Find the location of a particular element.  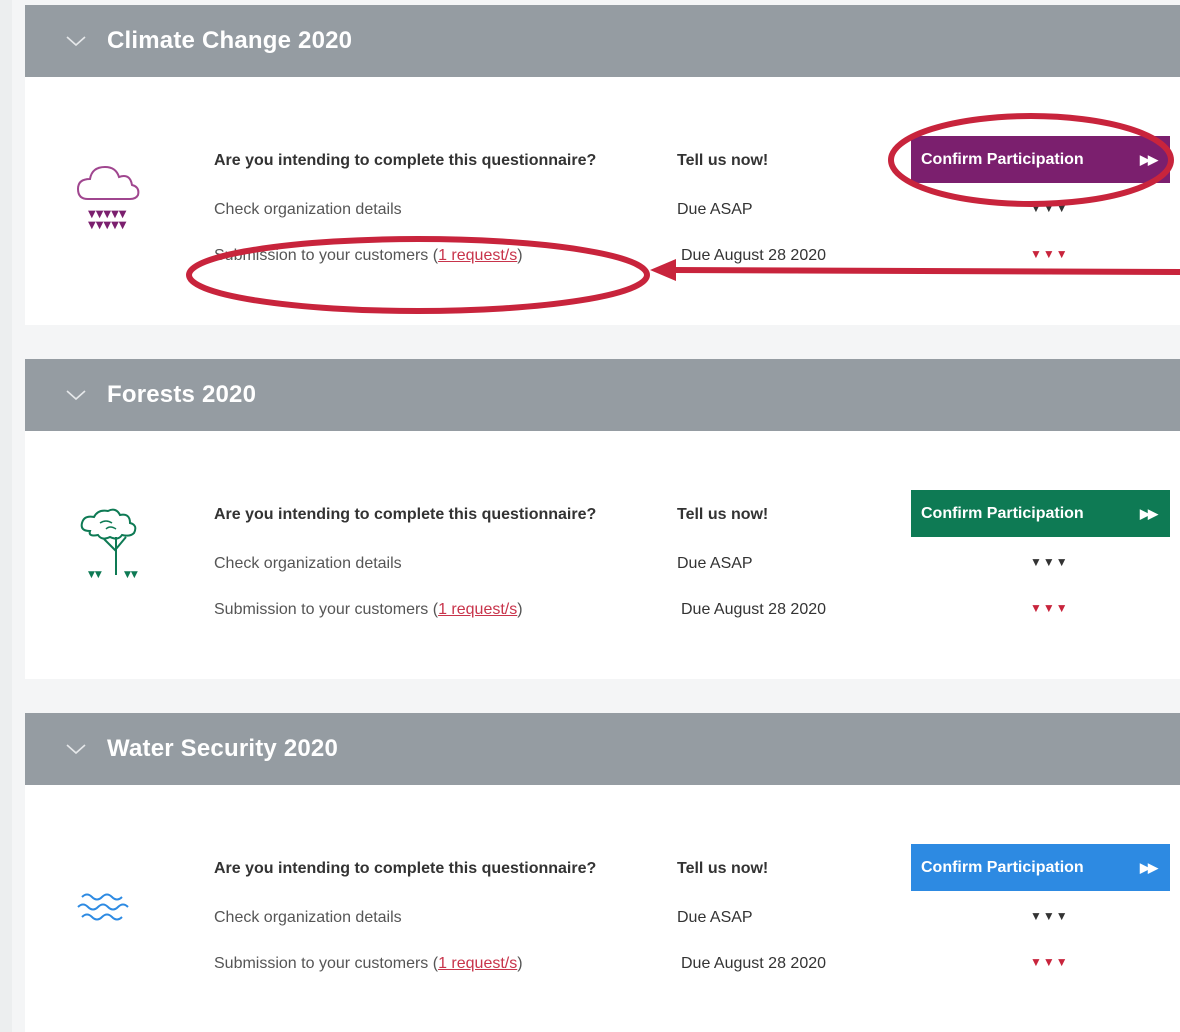

left-rail is located at coordinates (6, 516).